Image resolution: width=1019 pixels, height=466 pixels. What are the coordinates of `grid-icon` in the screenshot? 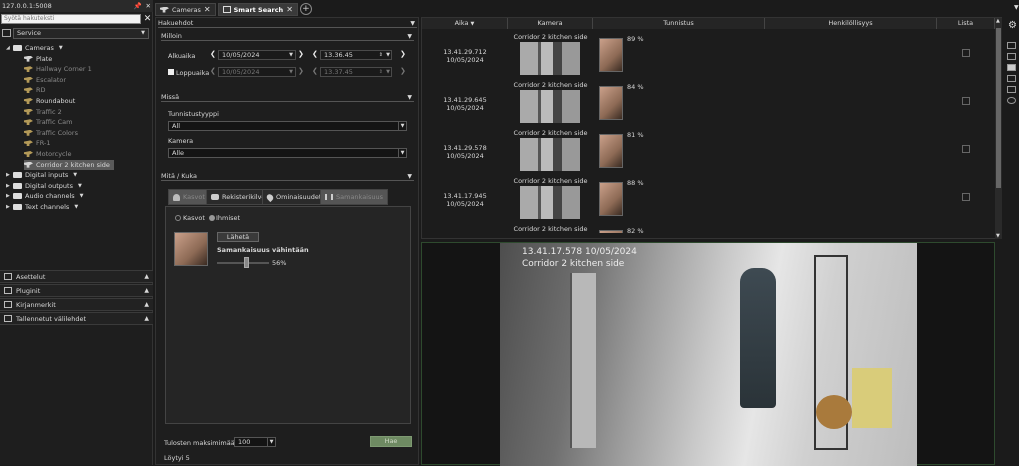 It's located at (1011, 56).